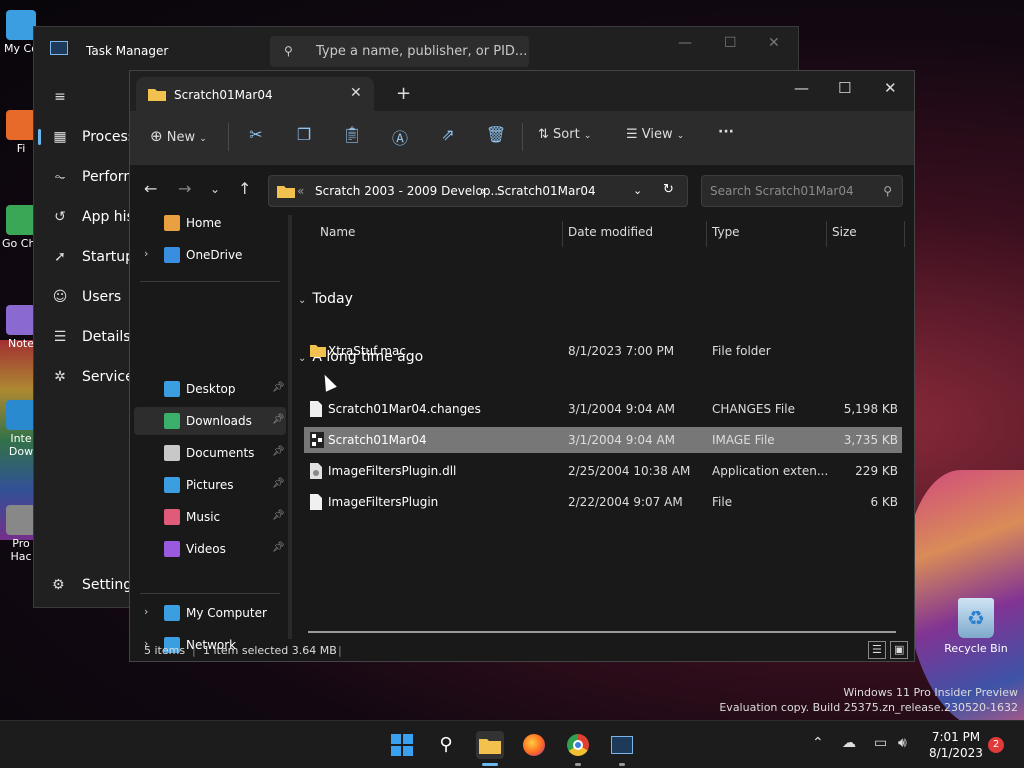 The height and width of the screenshot is (768, 1024). I want to click on file-row: XtraStuf.mac 8/1/2023 7:00 PM File folder, so click(603, 351).